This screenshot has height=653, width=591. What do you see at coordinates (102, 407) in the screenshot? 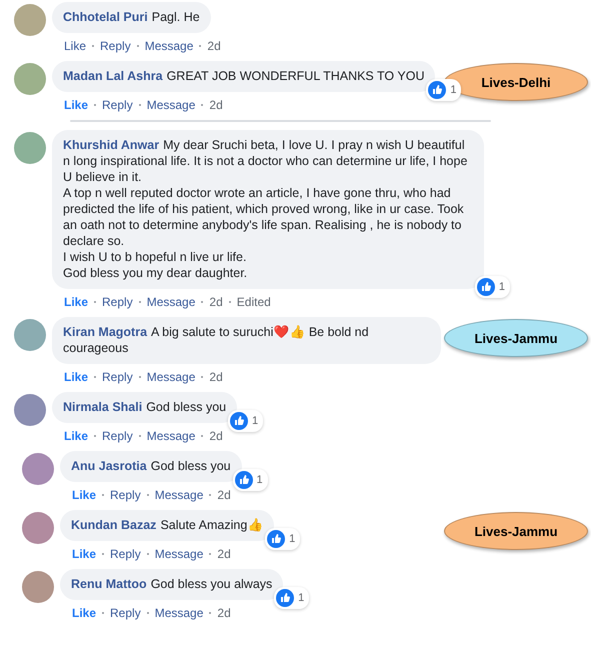
I see `commenter-name: Nirmala Shali` at bounding box center [102, 407].